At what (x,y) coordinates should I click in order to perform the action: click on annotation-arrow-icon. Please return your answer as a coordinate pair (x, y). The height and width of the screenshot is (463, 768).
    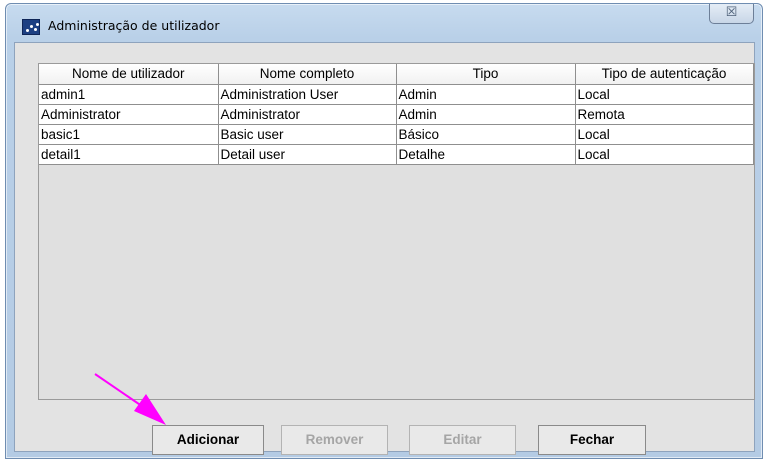
    Looking at the image, I should click on (130, 399).